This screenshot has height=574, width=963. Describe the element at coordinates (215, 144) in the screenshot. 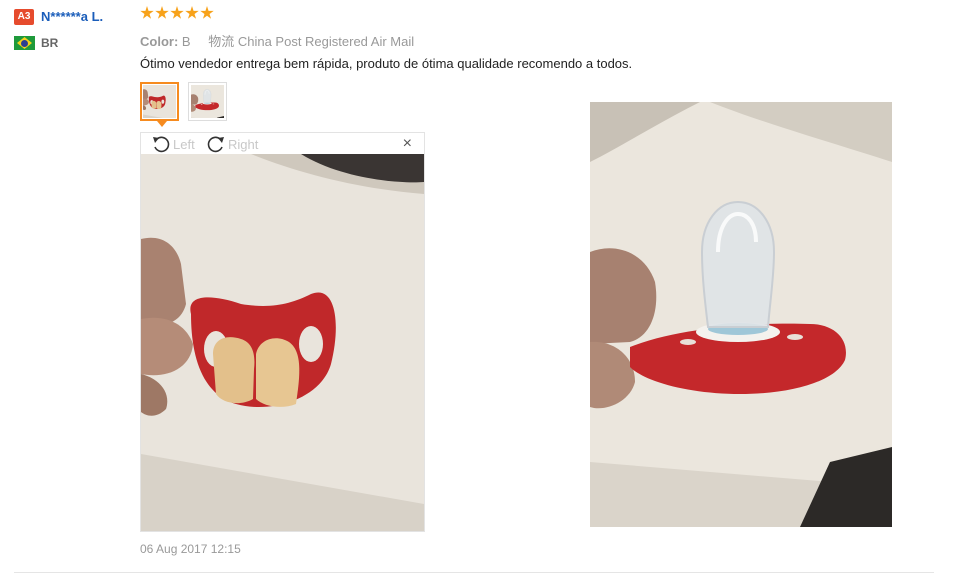

I see `rotate-right-icon` at that location.